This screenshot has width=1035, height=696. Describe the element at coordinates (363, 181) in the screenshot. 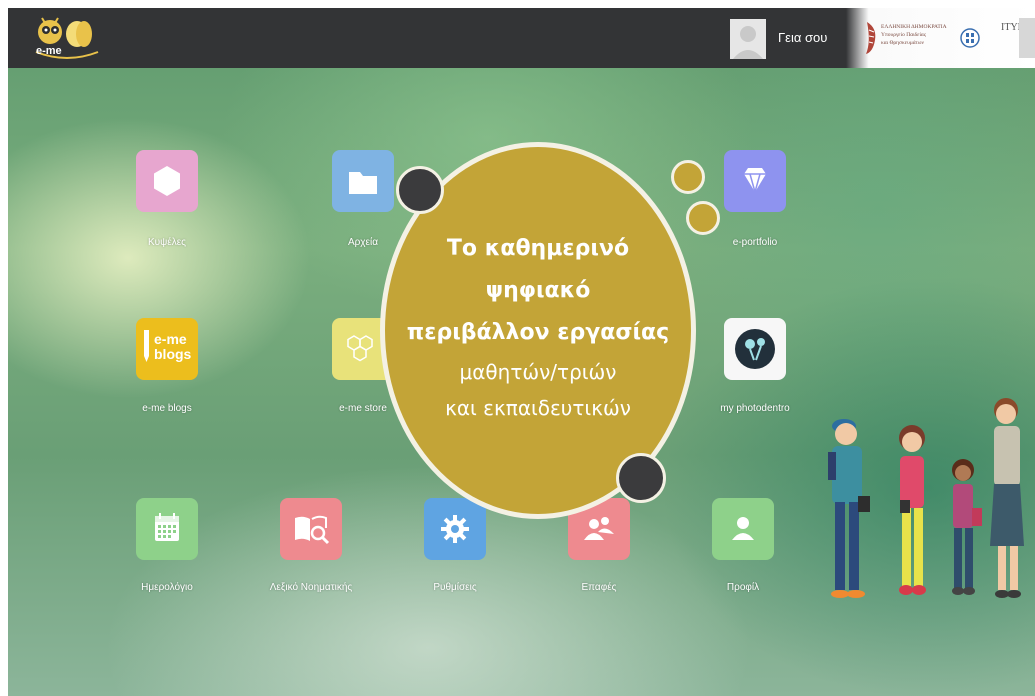

I see `app-tile-arxeia` at that location.